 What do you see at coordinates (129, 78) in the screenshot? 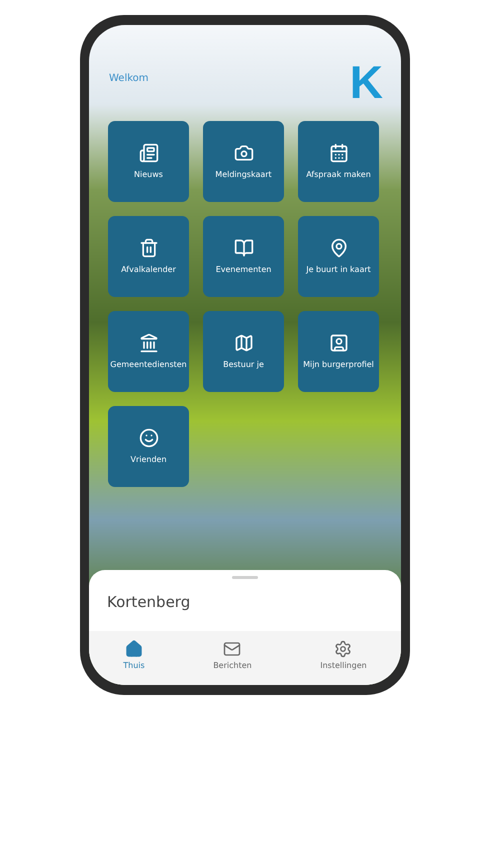
I see `greeting: Welkom` at bounding box center [129, 78].